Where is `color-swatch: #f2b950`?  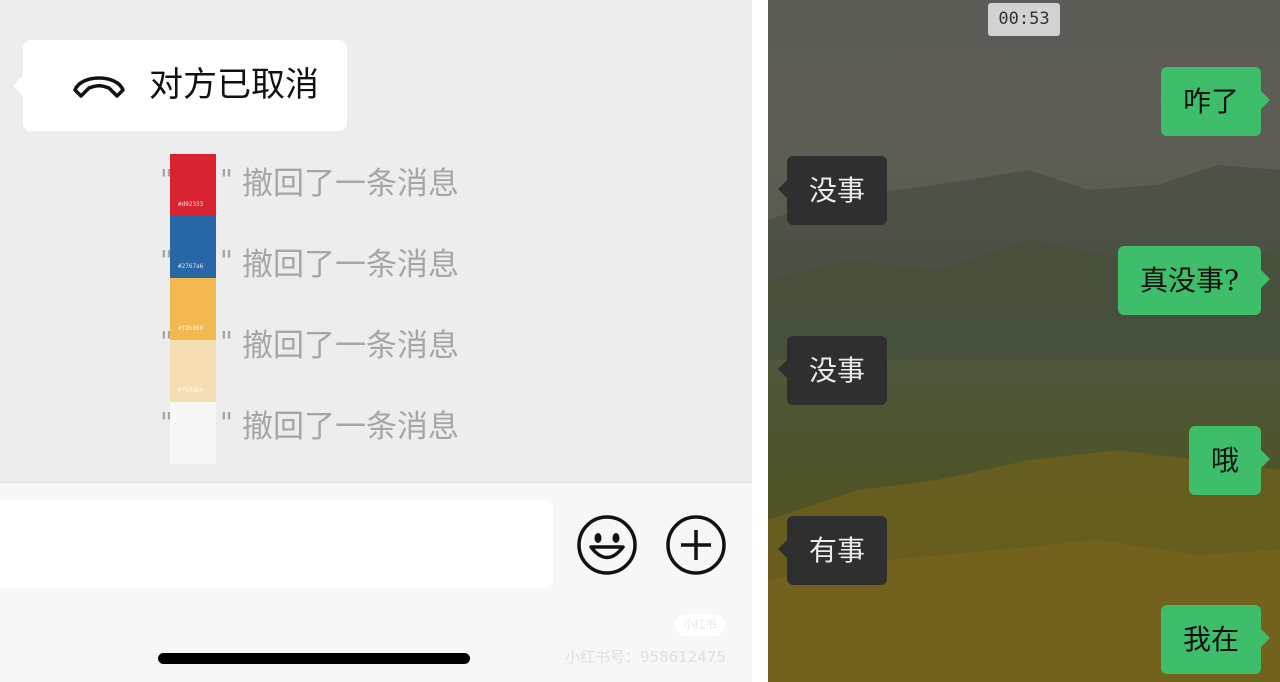 color-swatch: #f2b950 is located at coordinates (193, 309).